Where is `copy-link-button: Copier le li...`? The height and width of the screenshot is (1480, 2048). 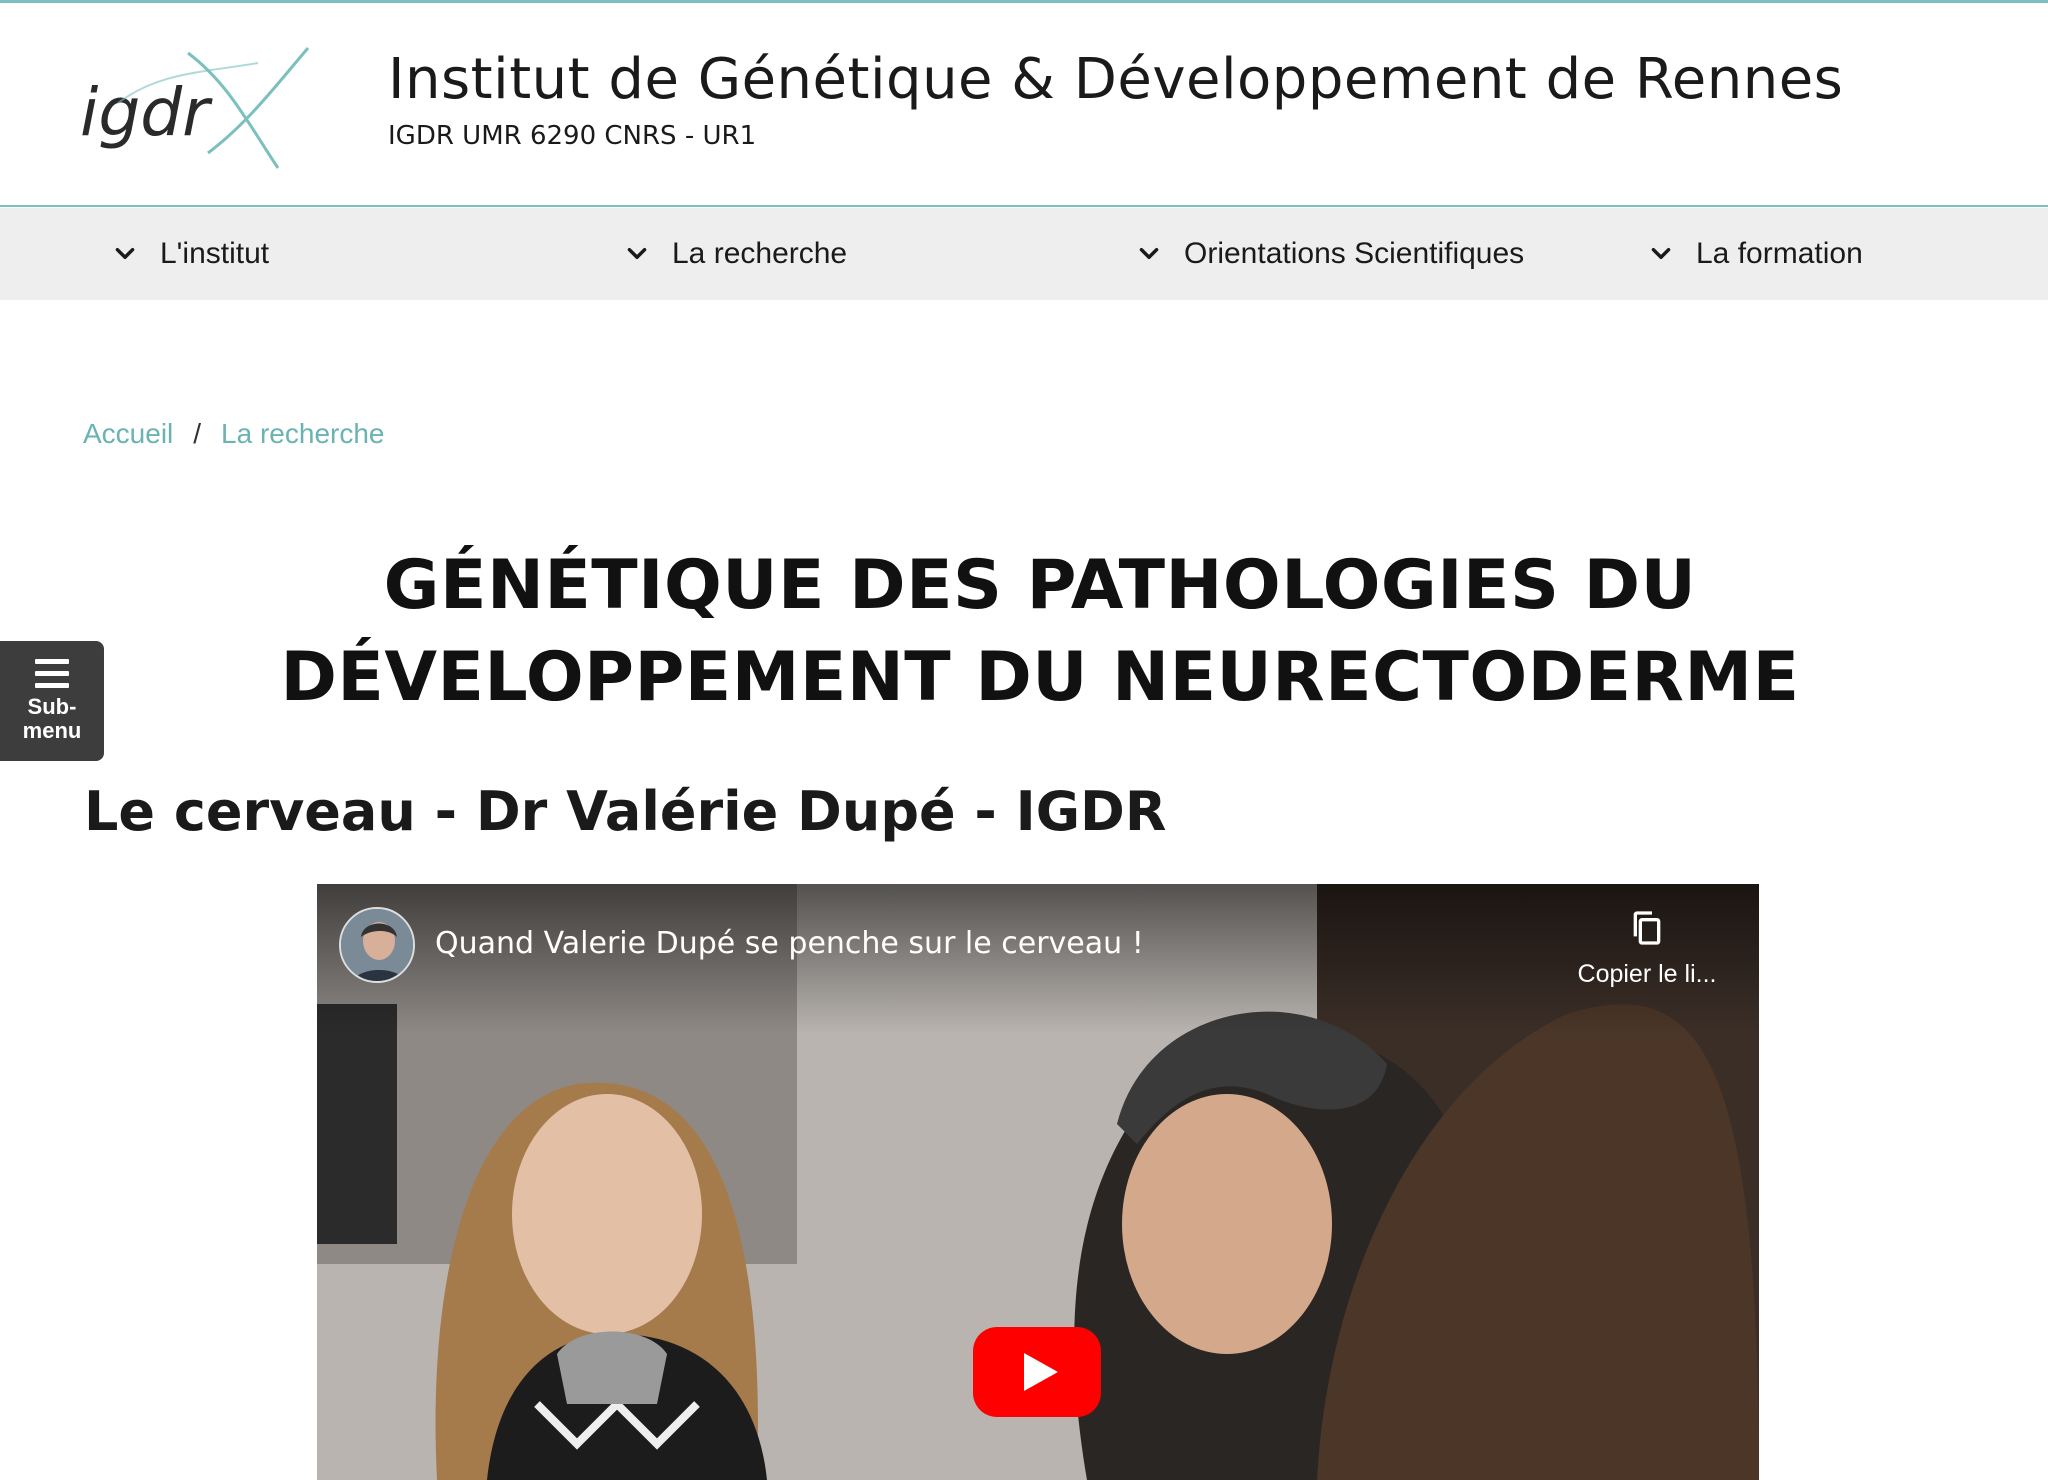 copy-link-button: Copier le li... is located at coordinates (1647, 953).